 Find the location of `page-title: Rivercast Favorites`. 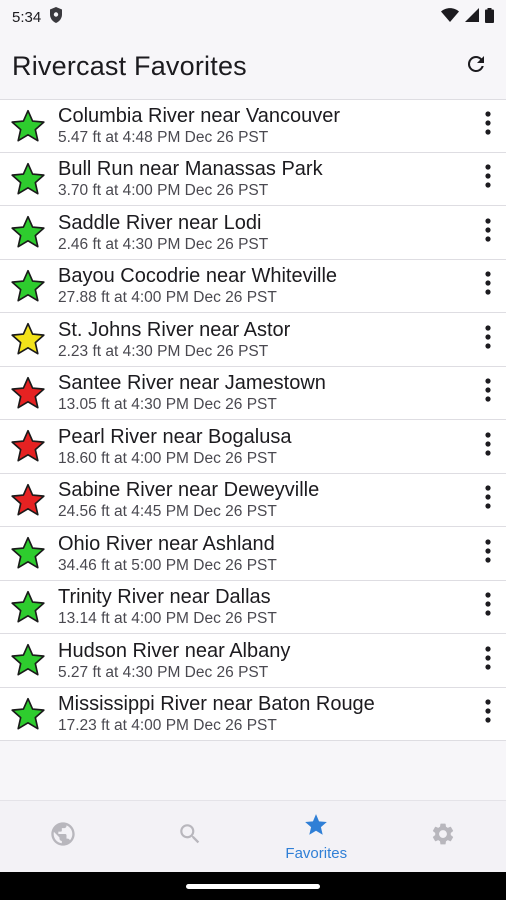

page-title: Rivercast Favorites is located at coordinates (129, 65).